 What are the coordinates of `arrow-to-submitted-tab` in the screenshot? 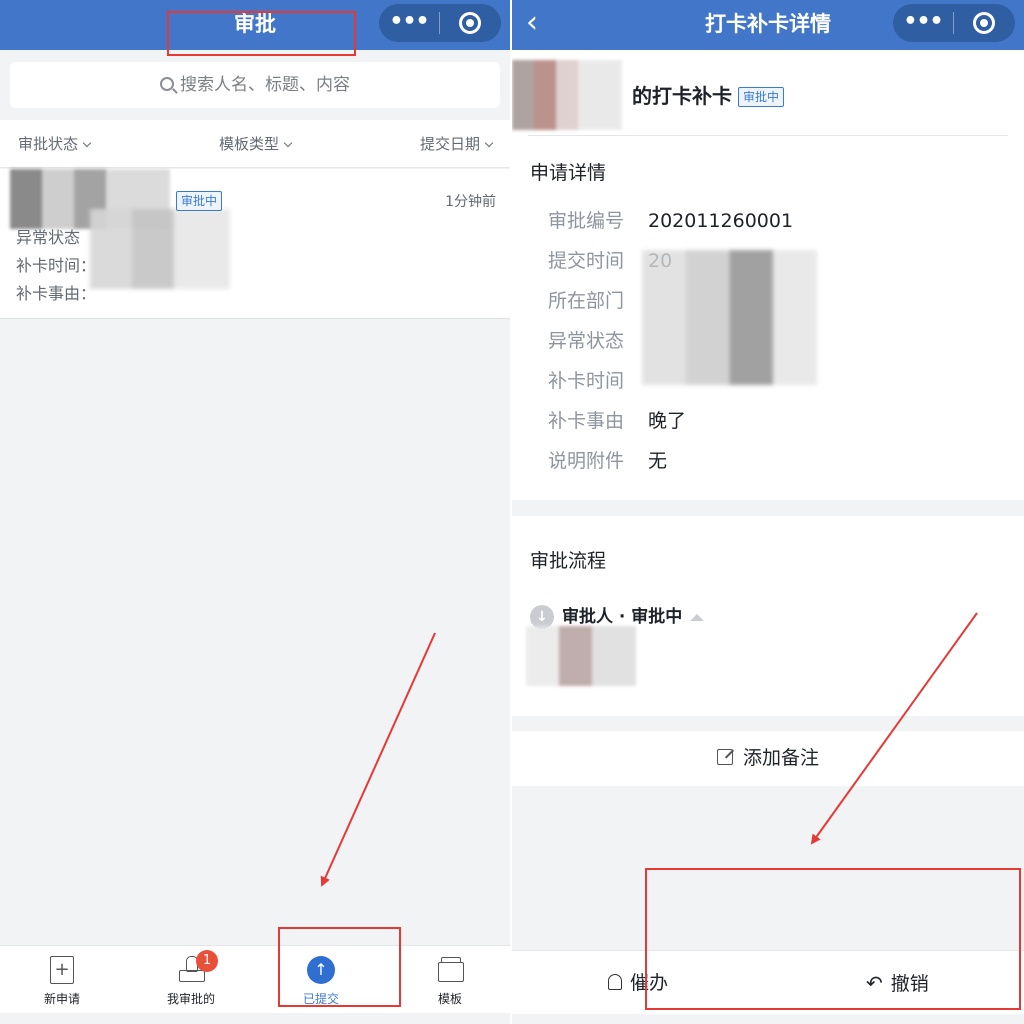 It's located at (378, 759).